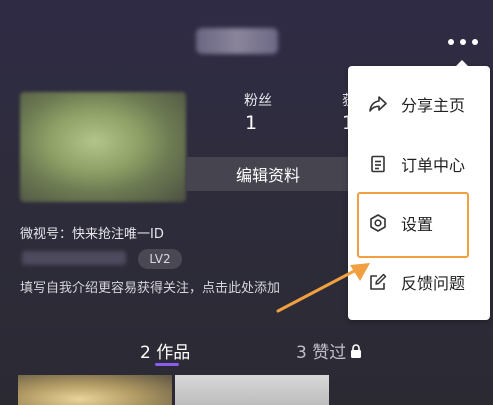 The height and width of the screenshot is (405, 493). What do you see at coordinates (165, 350) in the screenshot?
I see `tab-works: 2 作品` at bounding box center [165, 350].